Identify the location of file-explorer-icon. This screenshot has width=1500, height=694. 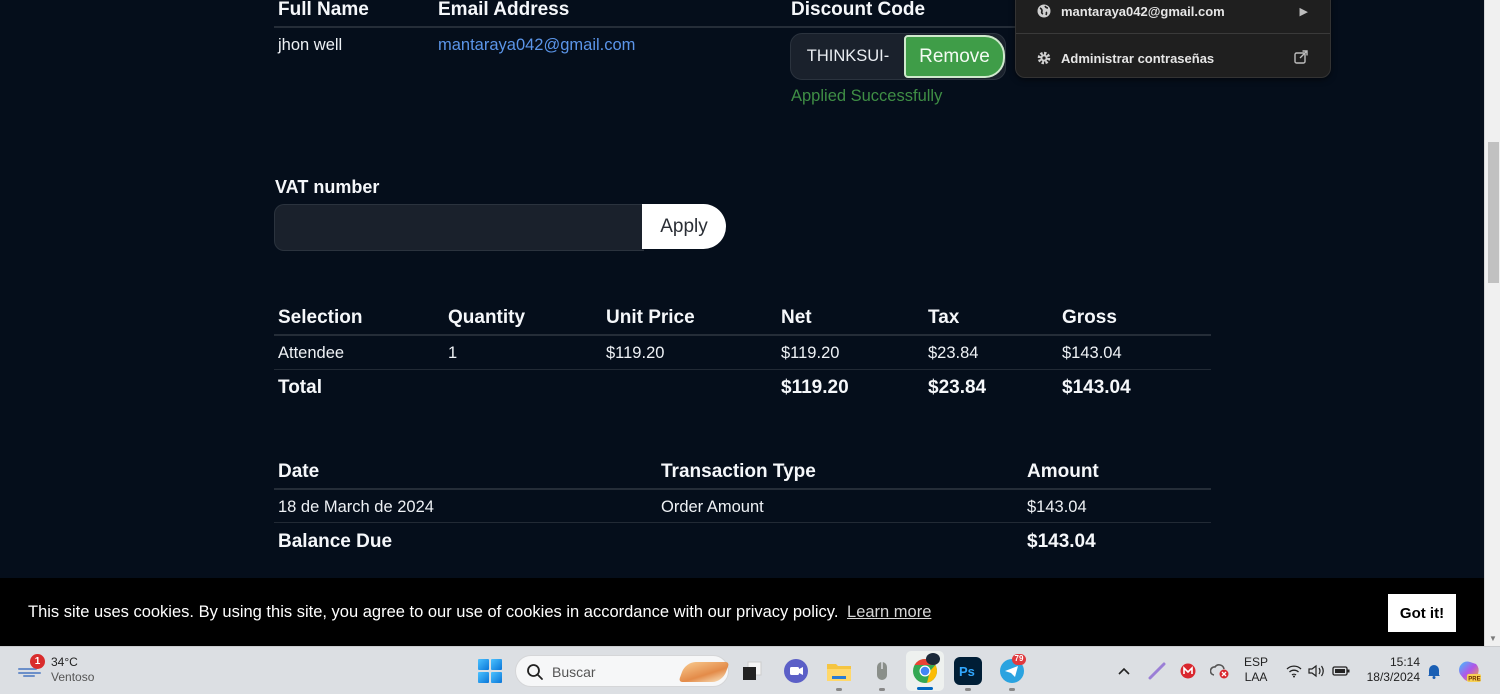
(839, 671).